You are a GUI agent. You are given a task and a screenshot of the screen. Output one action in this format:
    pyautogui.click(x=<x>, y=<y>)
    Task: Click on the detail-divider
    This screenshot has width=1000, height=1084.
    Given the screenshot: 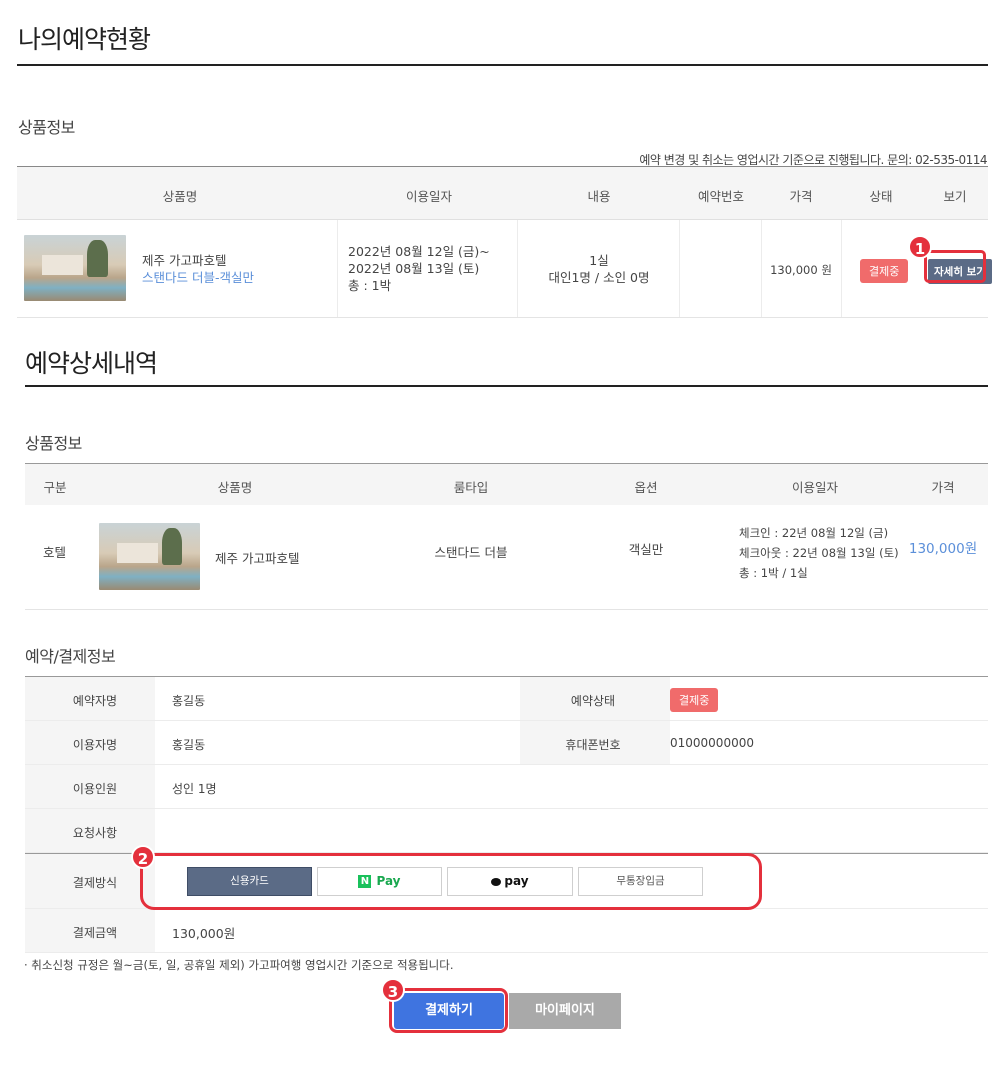 What is the action you would take?
    pyautogui.click(x=506, y=386)
    